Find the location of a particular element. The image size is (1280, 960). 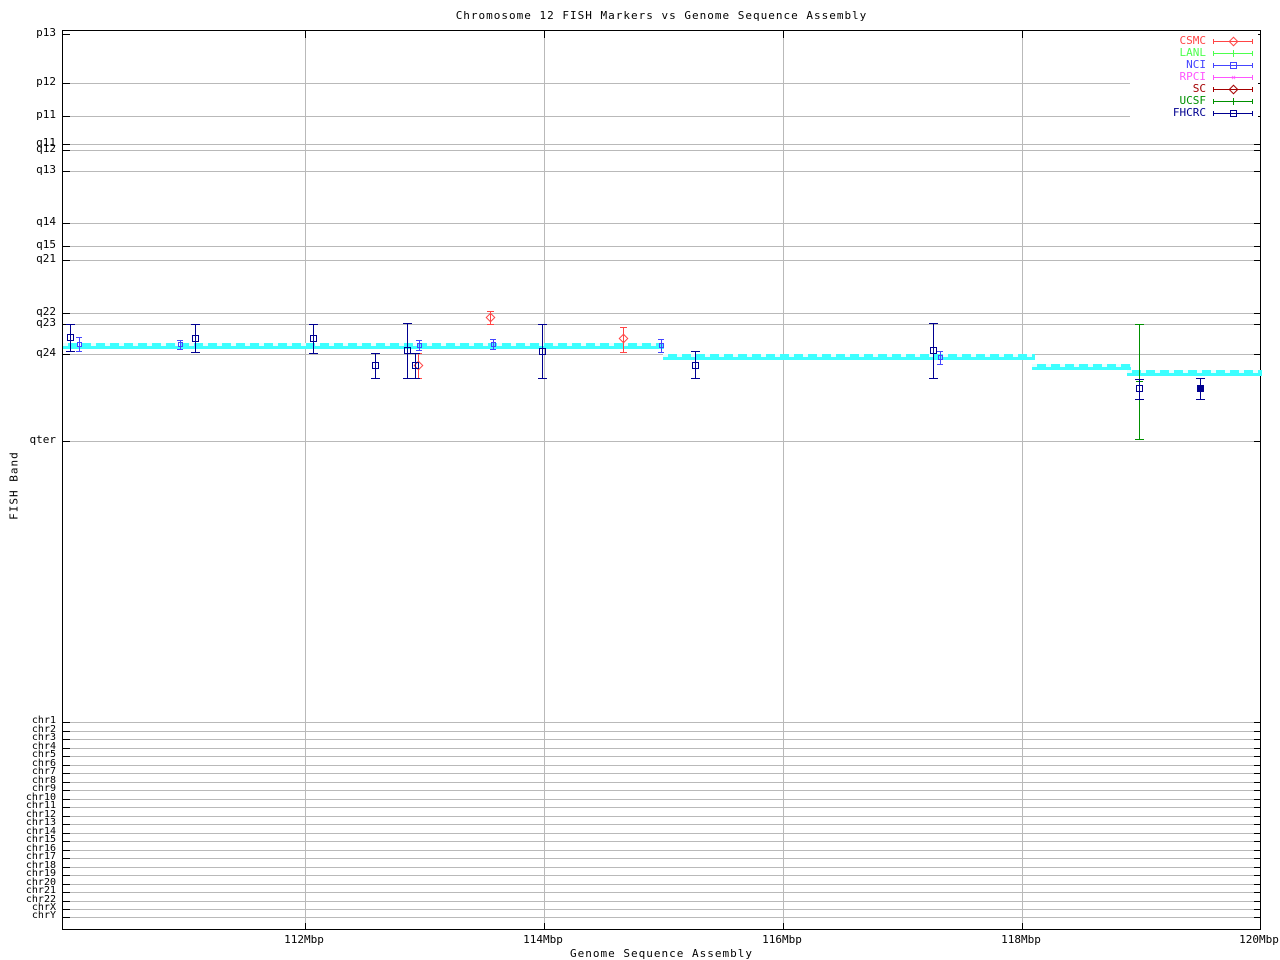

tick-left-chr5 is located at coordinates (66, 756).